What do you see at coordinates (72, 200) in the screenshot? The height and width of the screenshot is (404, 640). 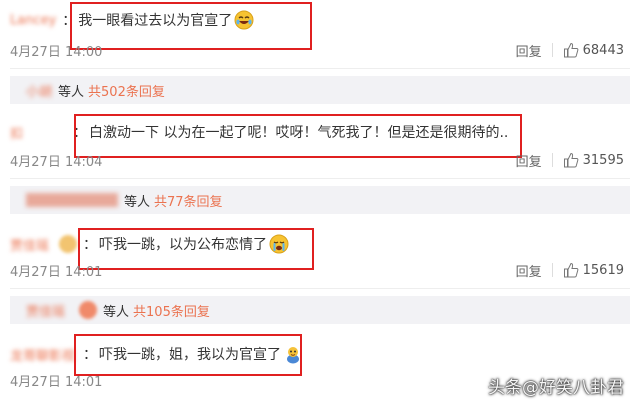 I see `reply-bar-2-names` at bounding box center [72, 200].